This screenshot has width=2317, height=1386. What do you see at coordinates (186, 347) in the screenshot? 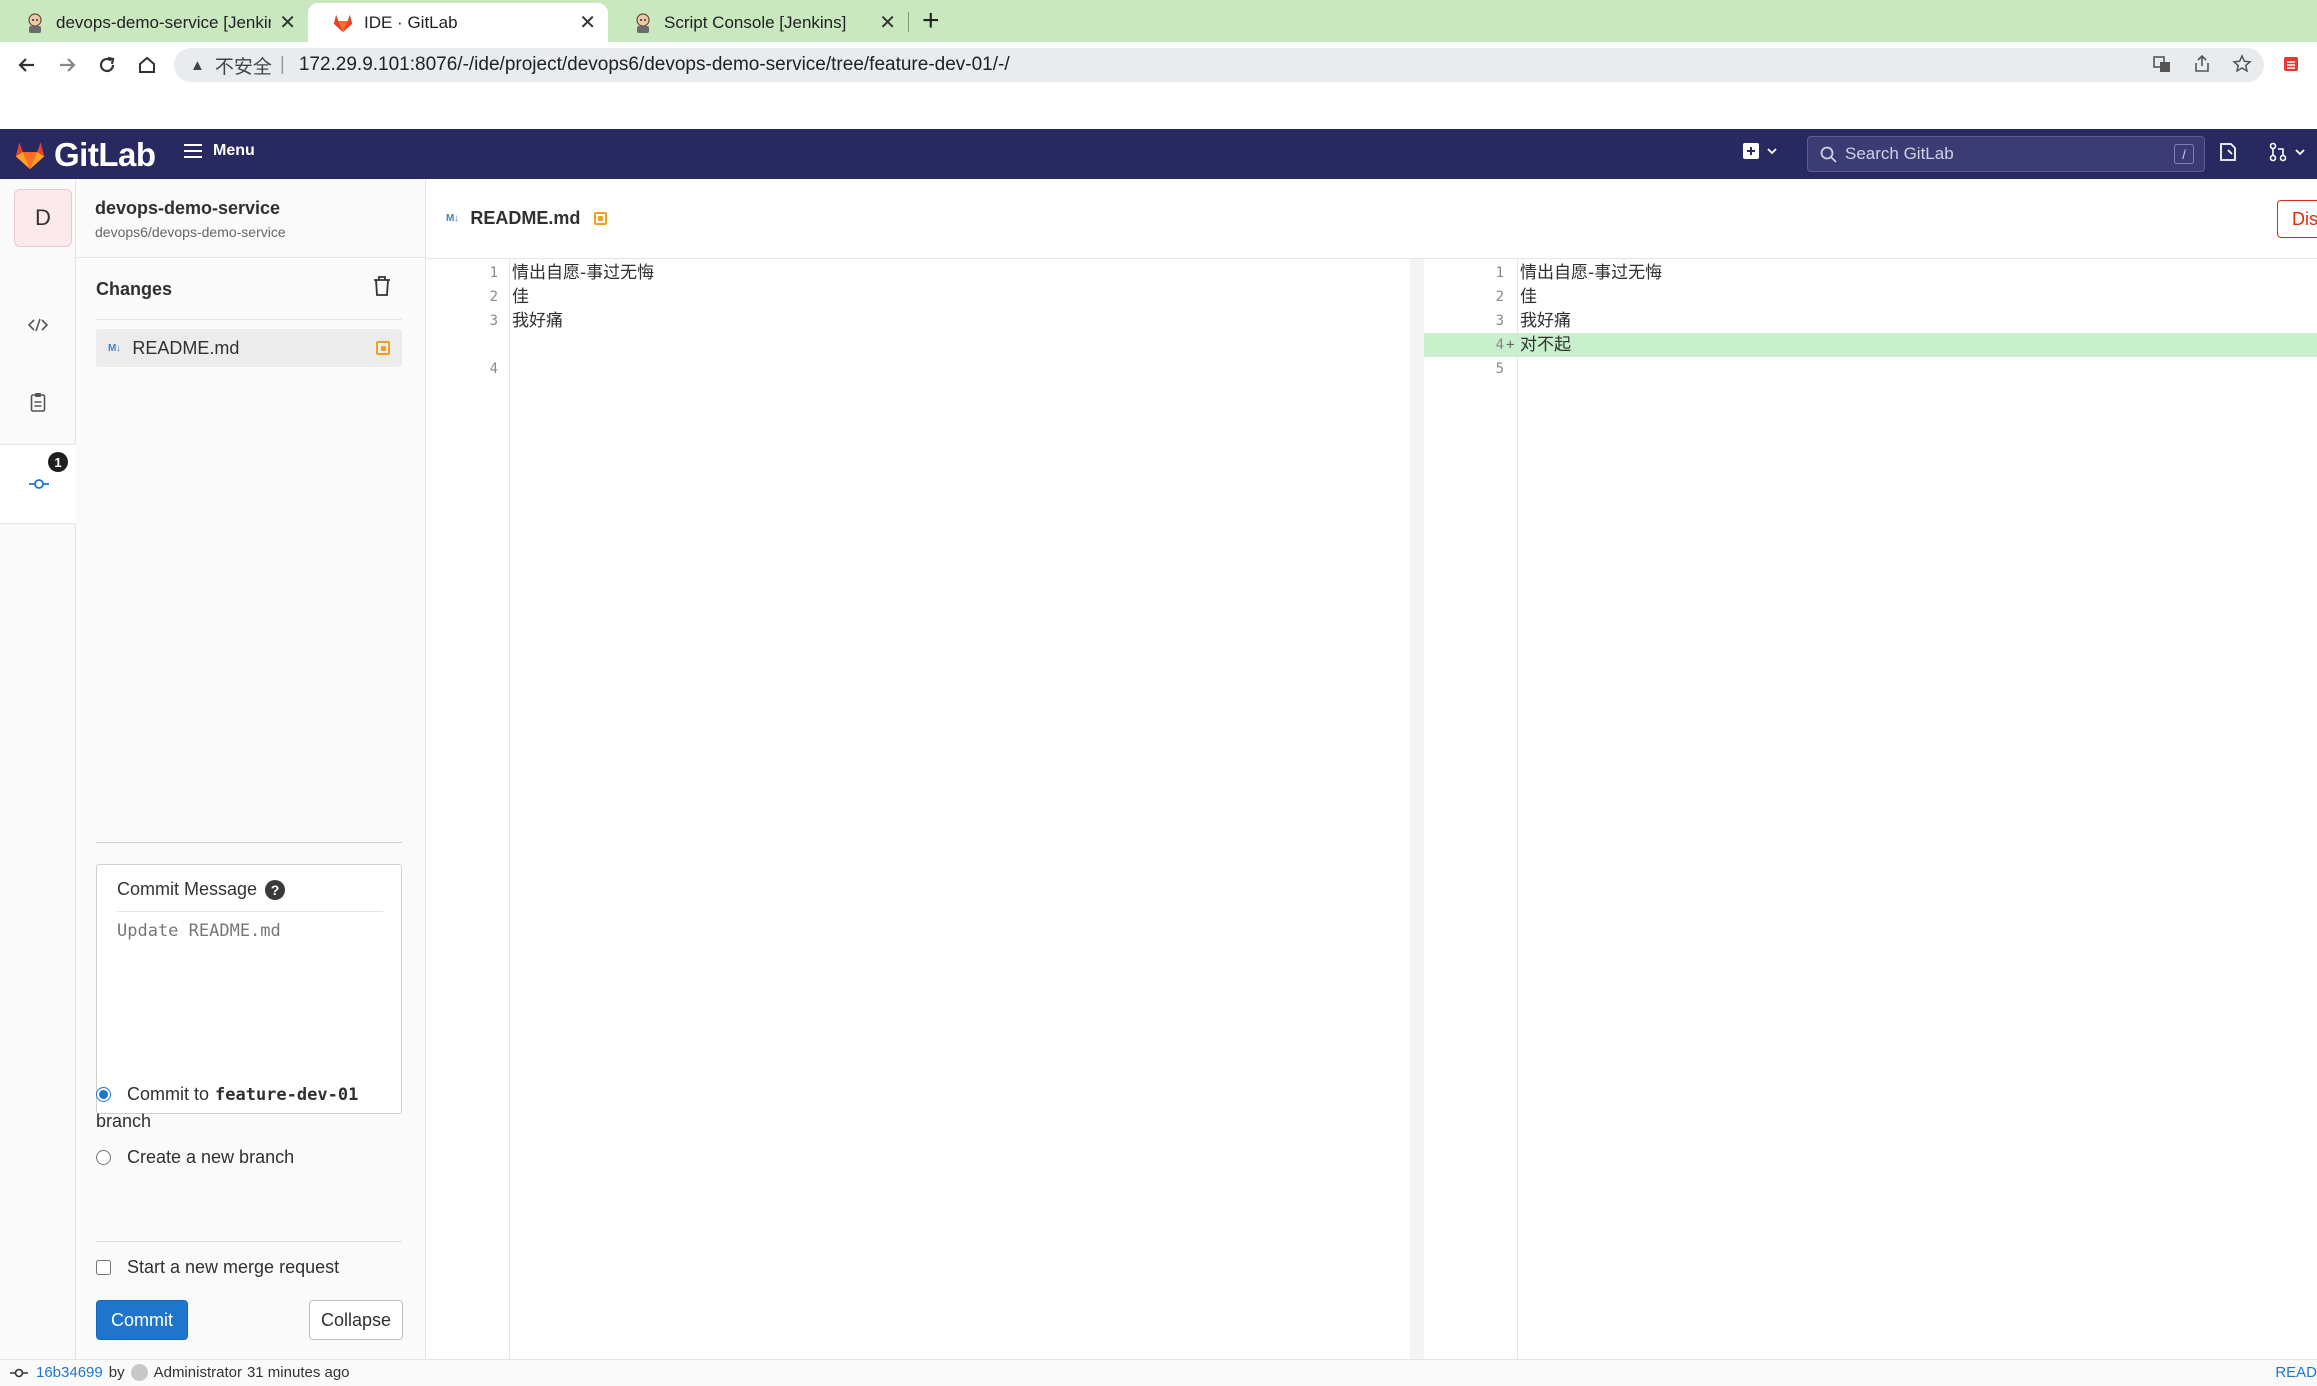
I see `changed-file-name: README.md` at bounding box center [186, 347].